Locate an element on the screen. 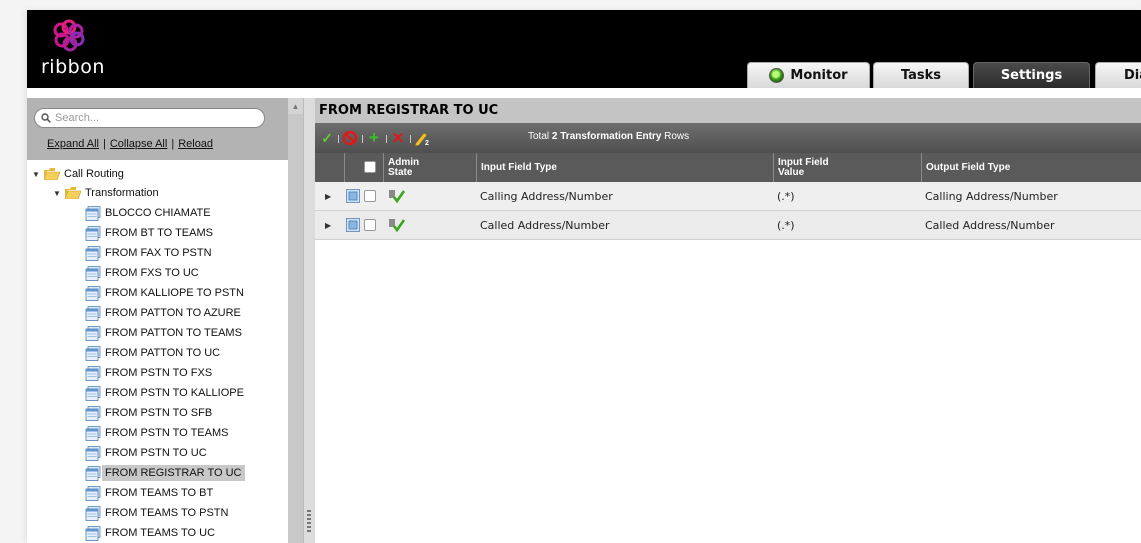 Image resolution: width=1141 pixels, height=543 pixels. tree-item: FROM BT TO TEAMS is located at coordinates (149, 233).